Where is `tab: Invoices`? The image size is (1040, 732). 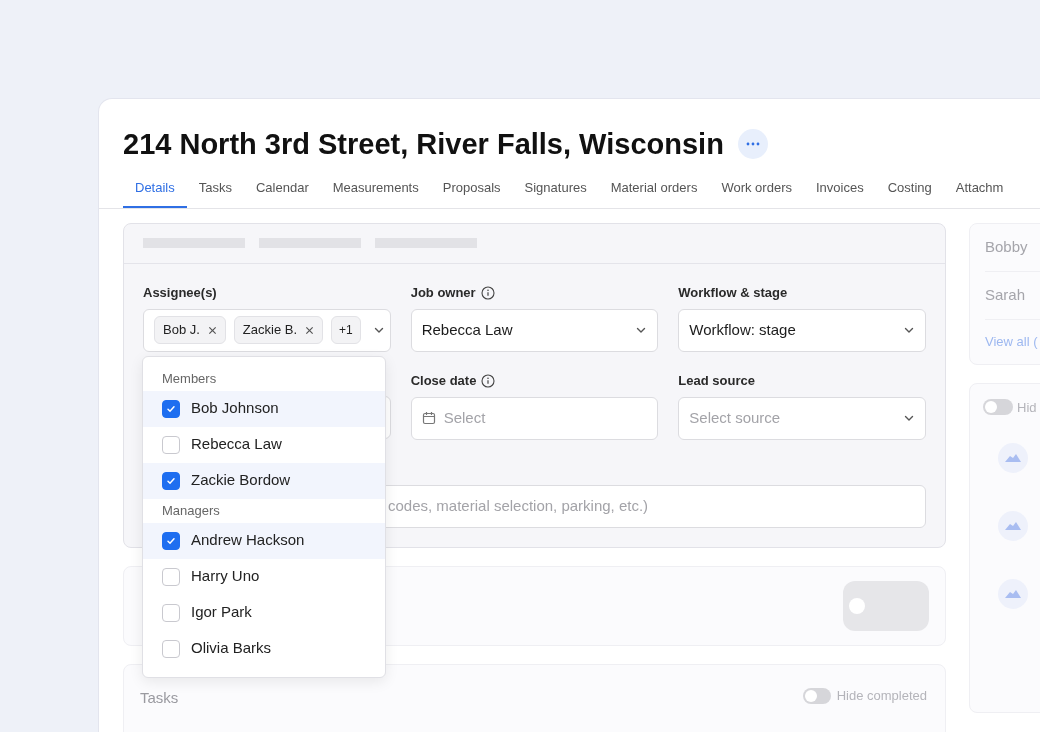 tab: Invoices is located at coordinates (839, 192).